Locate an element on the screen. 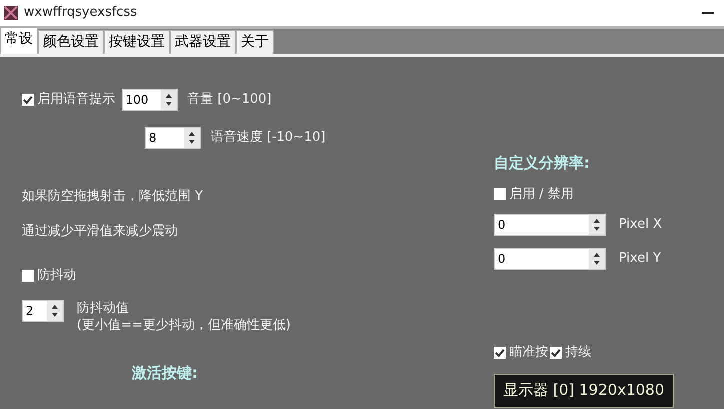 This screenshot has height=409, width=724. section-heading: 激活按键: is located at coordinates (165, 373).